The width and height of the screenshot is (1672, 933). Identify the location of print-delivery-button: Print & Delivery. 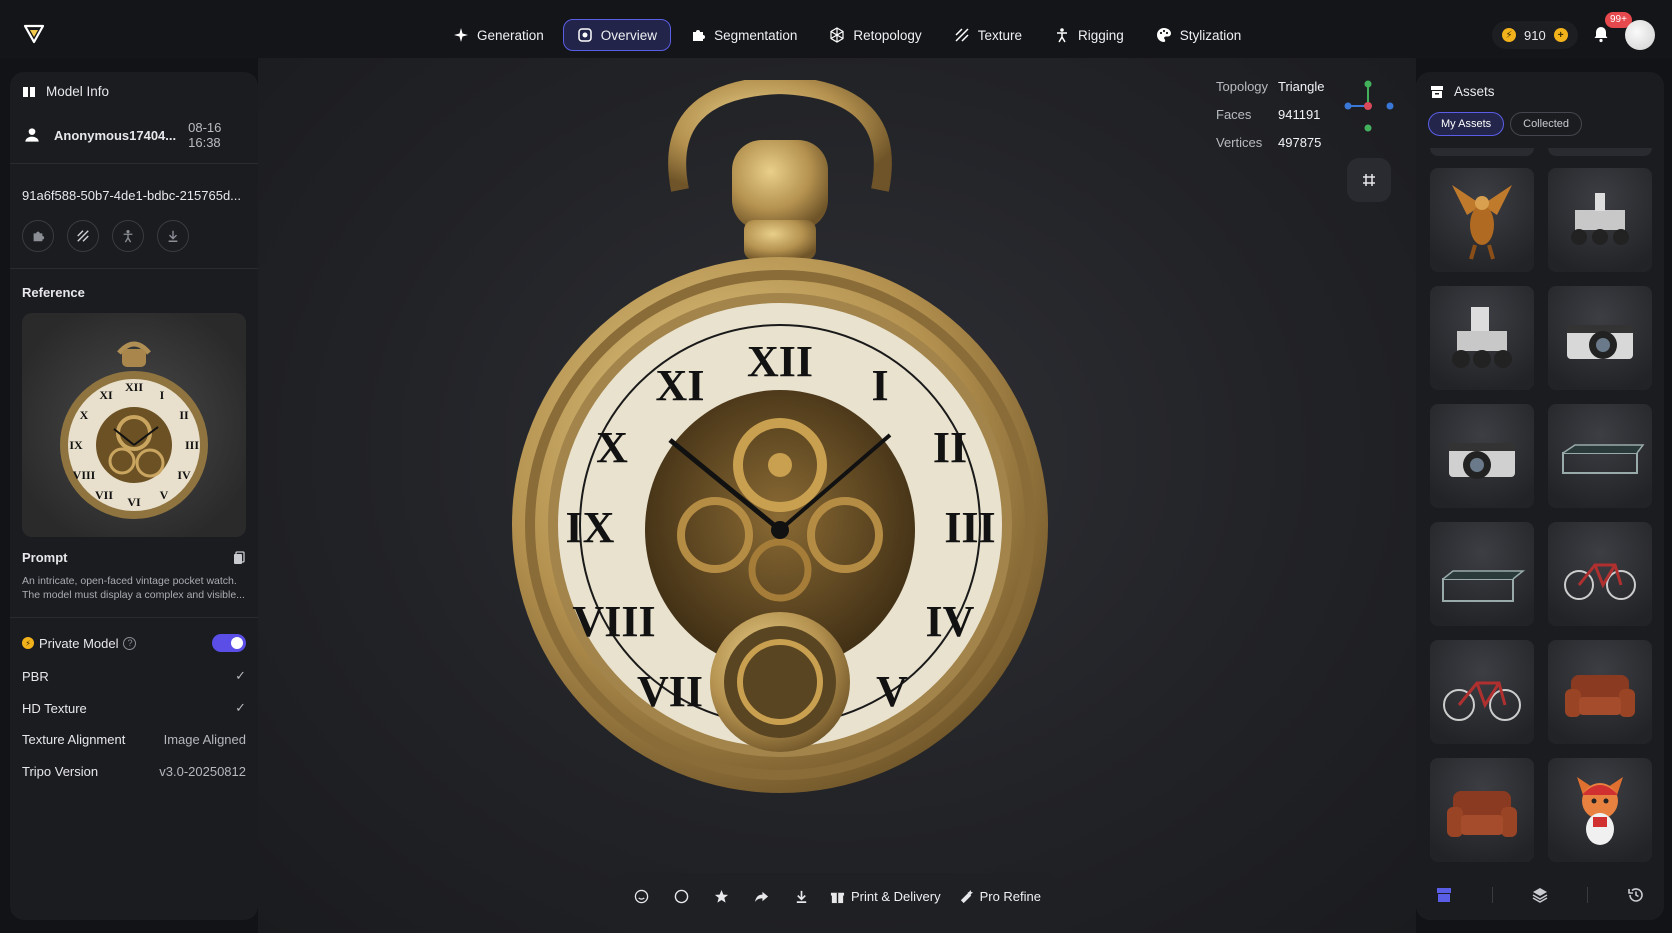
(885, 896).